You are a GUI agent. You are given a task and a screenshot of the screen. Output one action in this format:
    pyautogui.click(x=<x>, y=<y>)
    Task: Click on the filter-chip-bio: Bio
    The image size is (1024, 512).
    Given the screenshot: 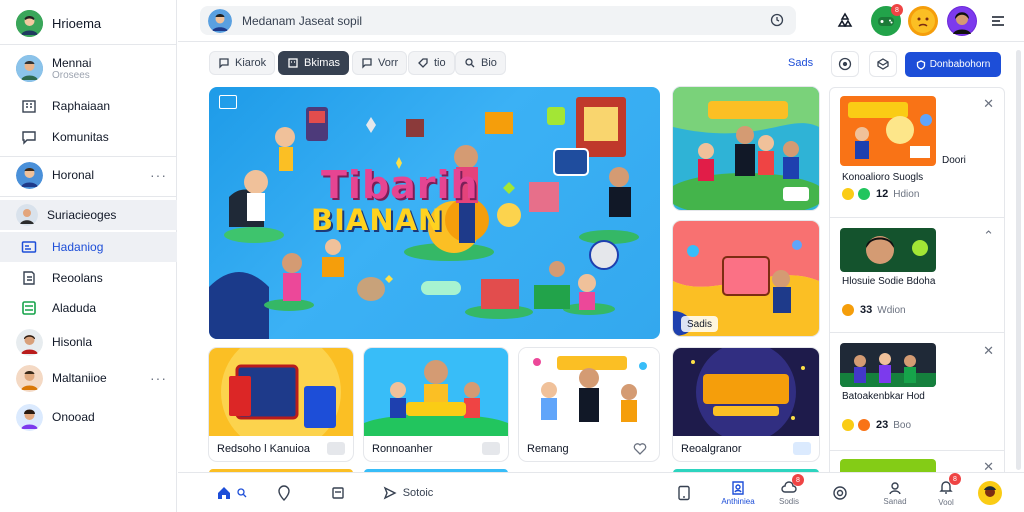 What is the action you would take?
    pyautogui.click(x=480, y=63)
    